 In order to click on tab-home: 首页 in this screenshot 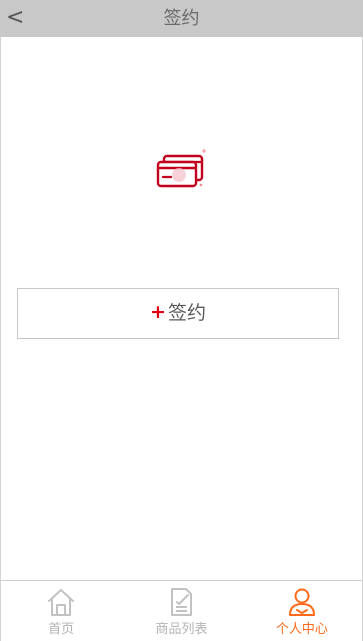, I will do `click(61, 611)`.